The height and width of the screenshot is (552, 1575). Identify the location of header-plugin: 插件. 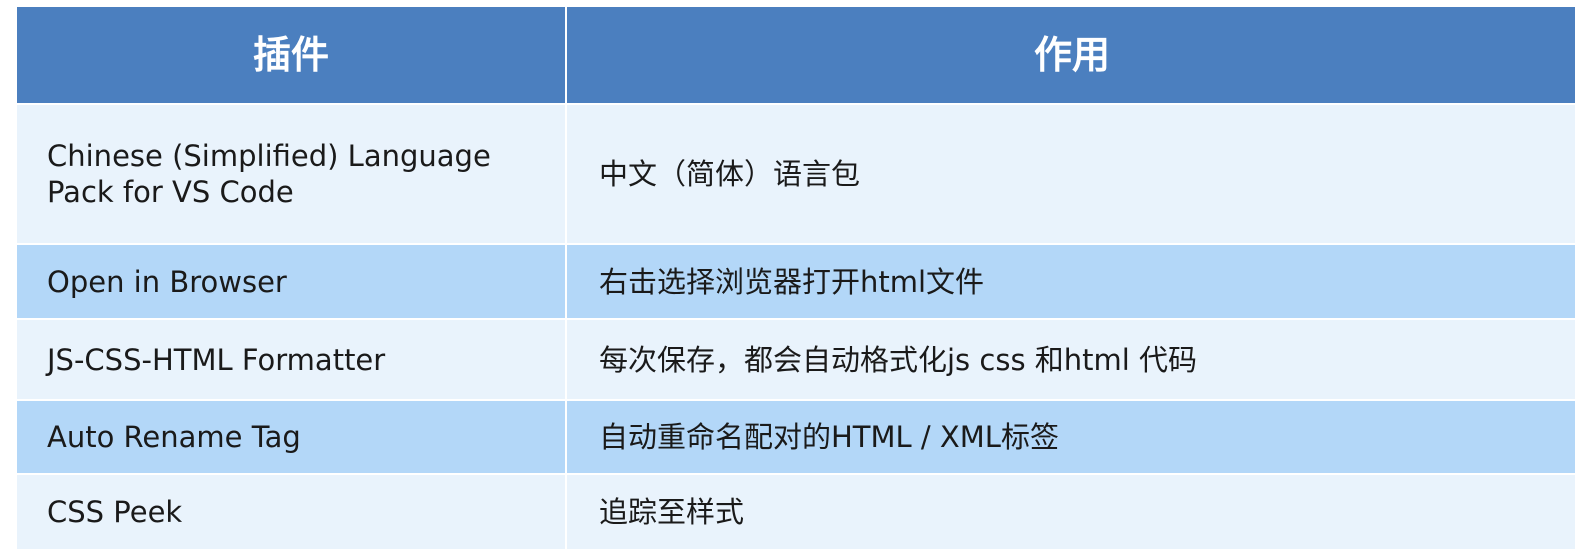
(291, 55).